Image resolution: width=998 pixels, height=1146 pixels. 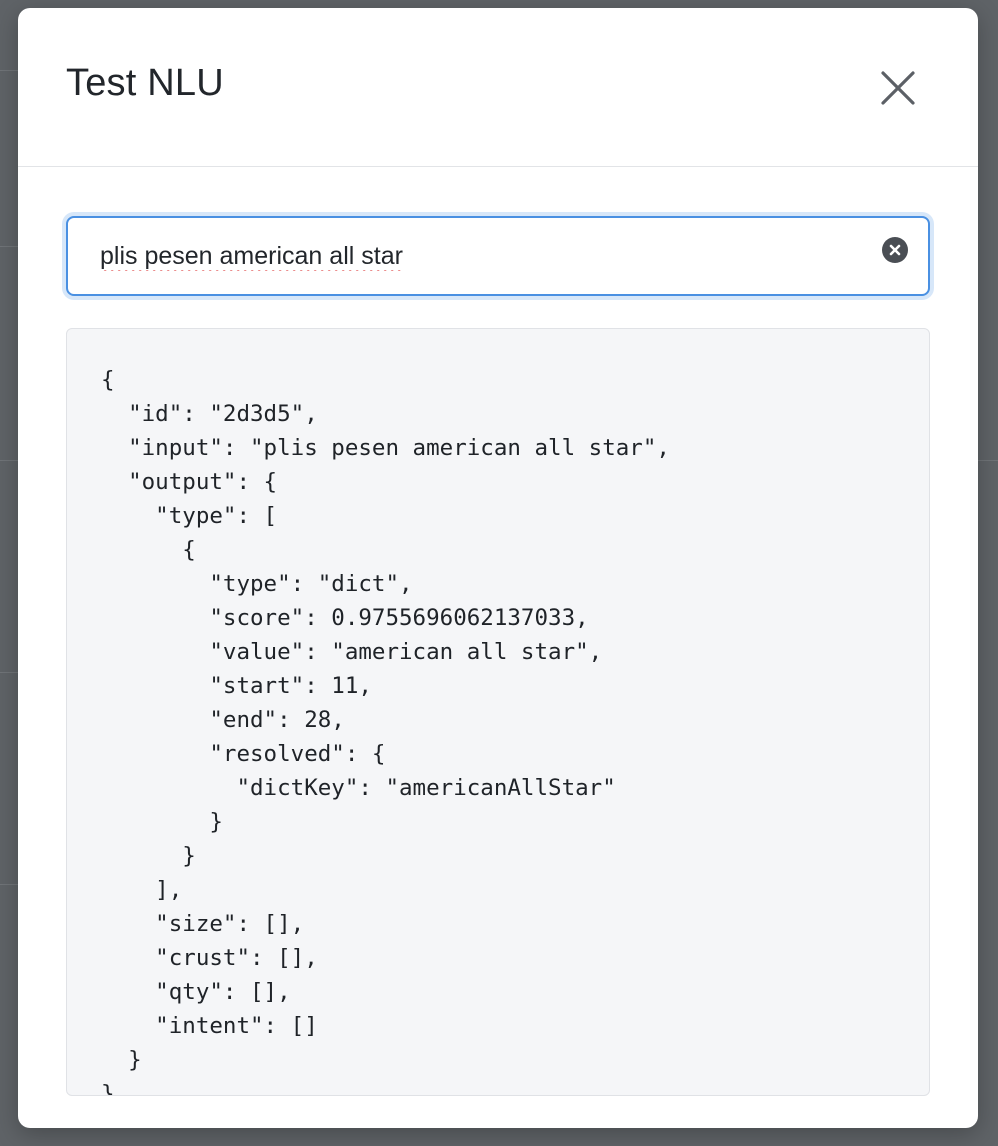 I want to click on nlu-test-input, so click(x=480, y=256).